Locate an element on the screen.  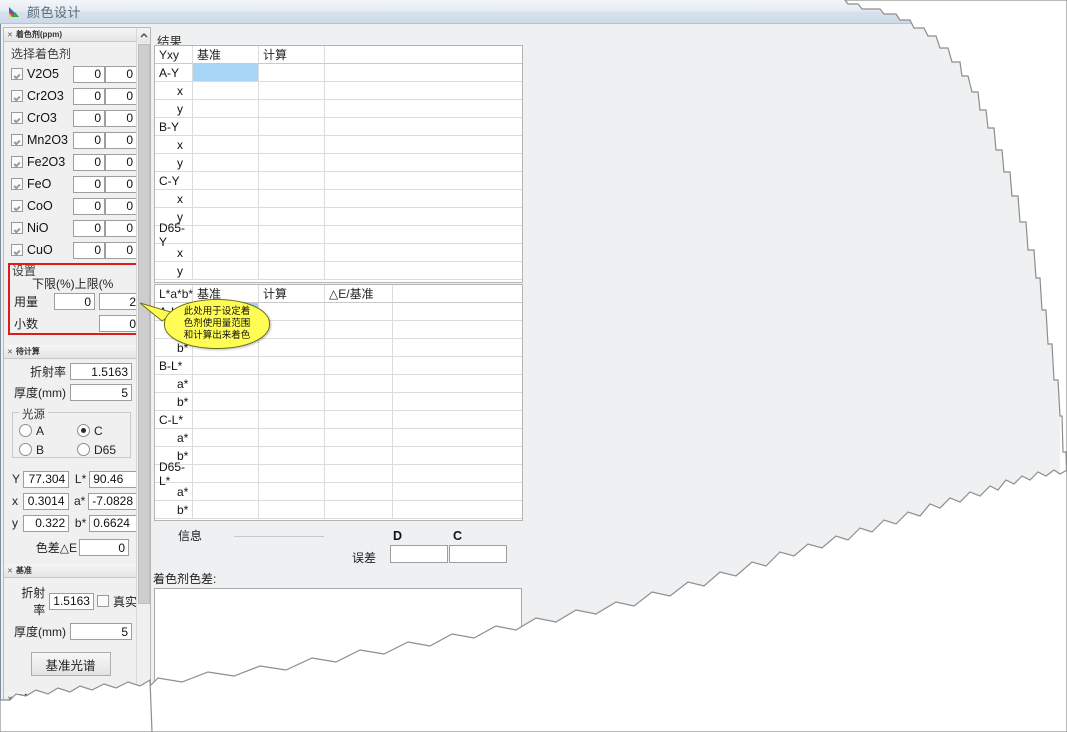
table-row: D65-L* is located at coordinates (338, 474).